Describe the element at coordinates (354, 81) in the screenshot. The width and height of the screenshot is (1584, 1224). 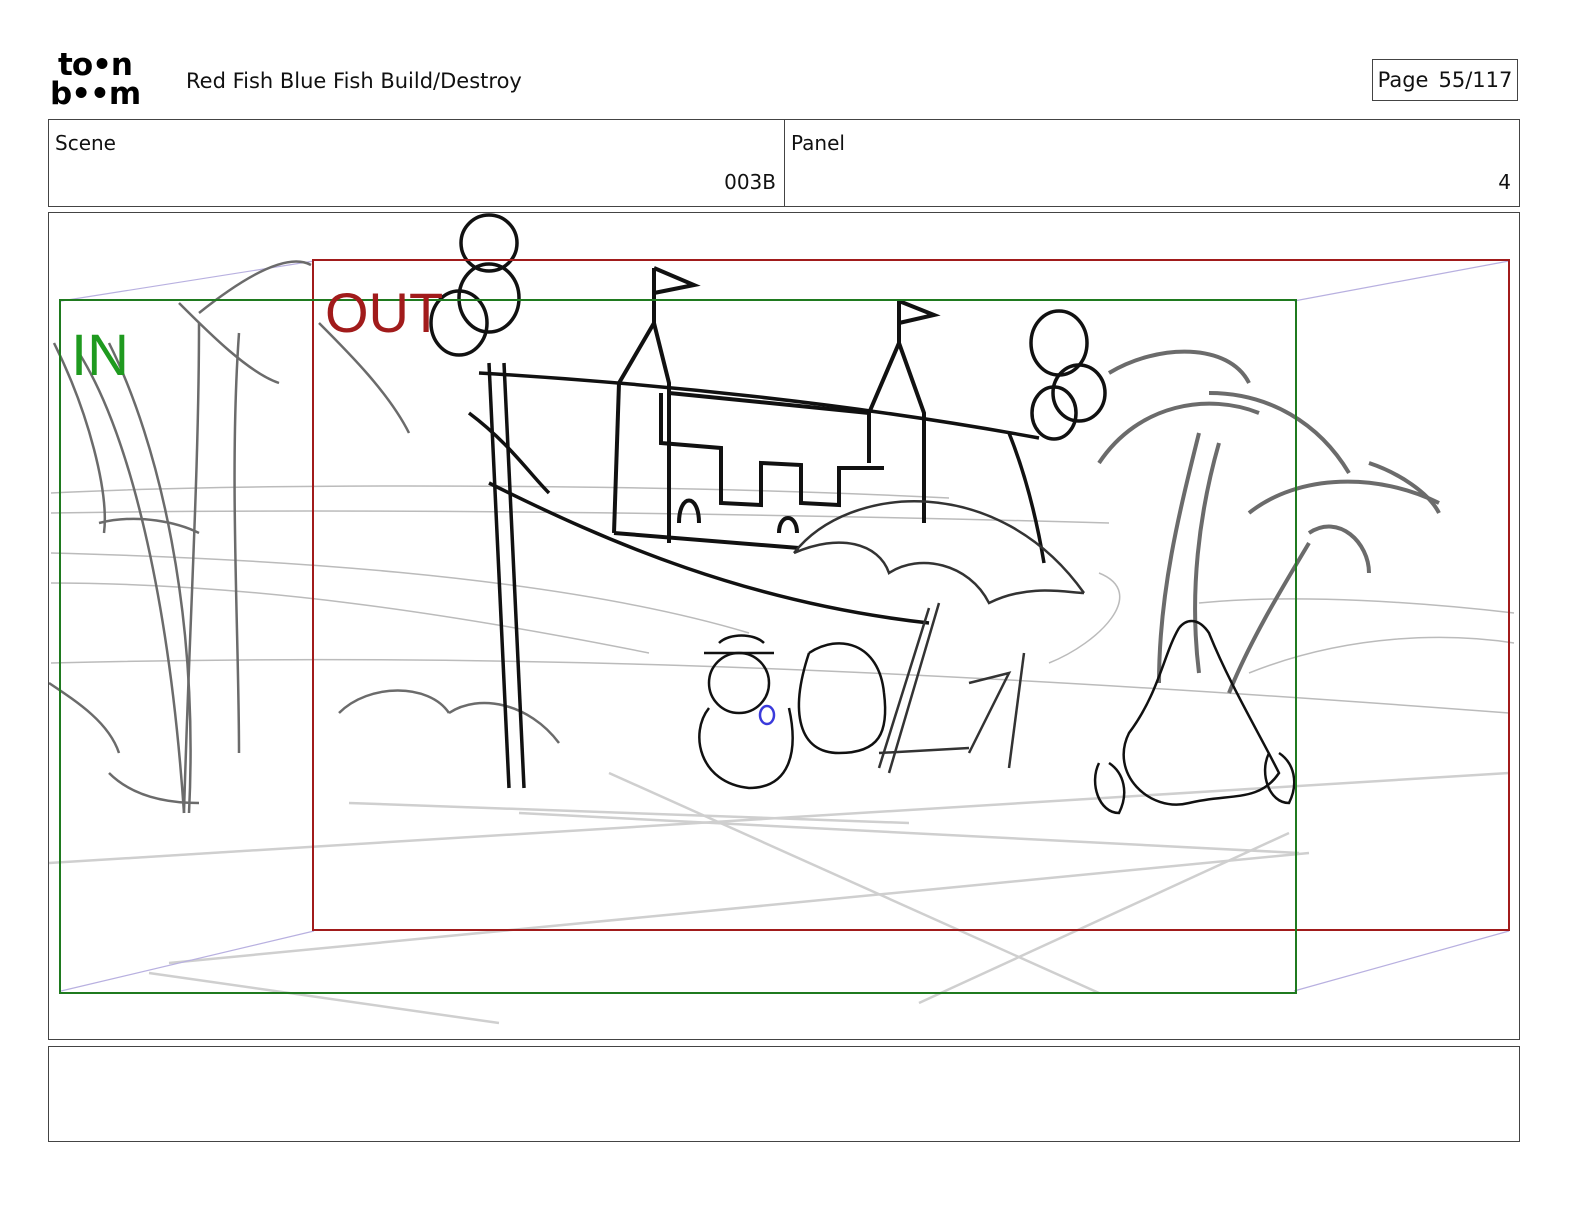
I see `document-title: Red Fish Blue Fish Build/Destroy` at that location.